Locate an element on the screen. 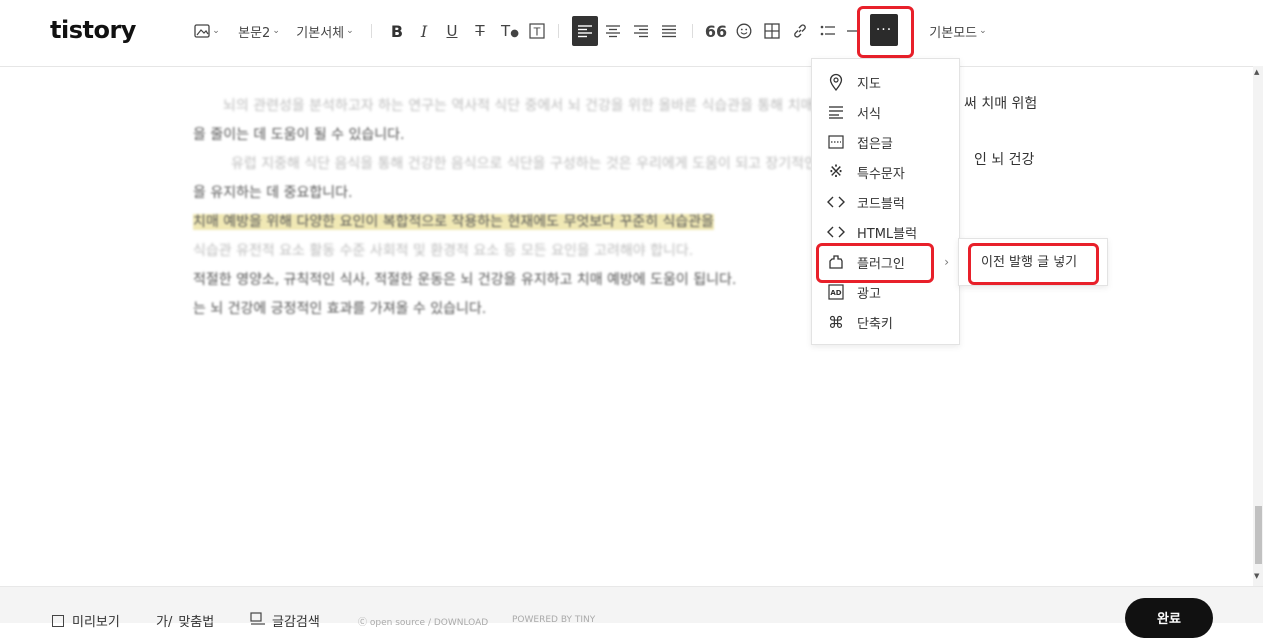 The height and width of the screenshot is (638, 1263). done-button: 완료 is located at coordinates (1169, 618).